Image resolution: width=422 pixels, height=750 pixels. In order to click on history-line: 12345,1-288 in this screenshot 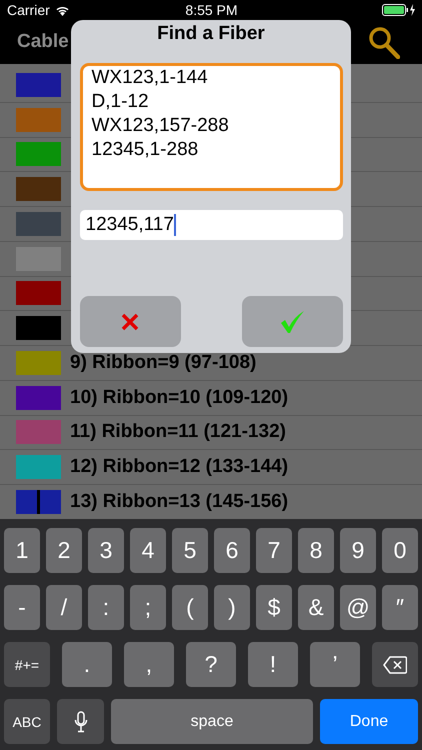, I will do `click(146, 150)`.